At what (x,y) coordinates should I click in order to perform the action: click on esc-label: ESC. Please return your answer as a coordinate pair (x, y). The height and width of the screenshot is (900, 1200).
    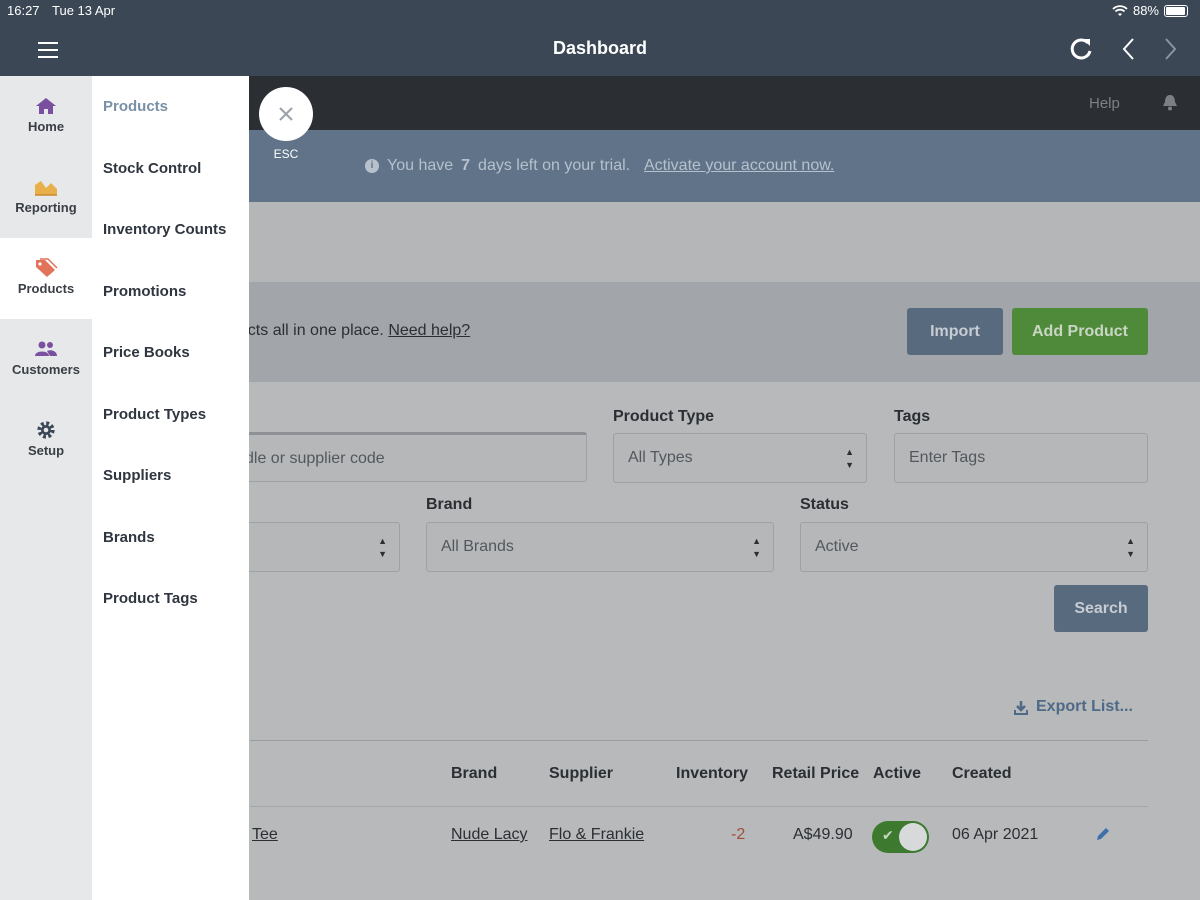
    Looking at the image, I should click on (286, 154).